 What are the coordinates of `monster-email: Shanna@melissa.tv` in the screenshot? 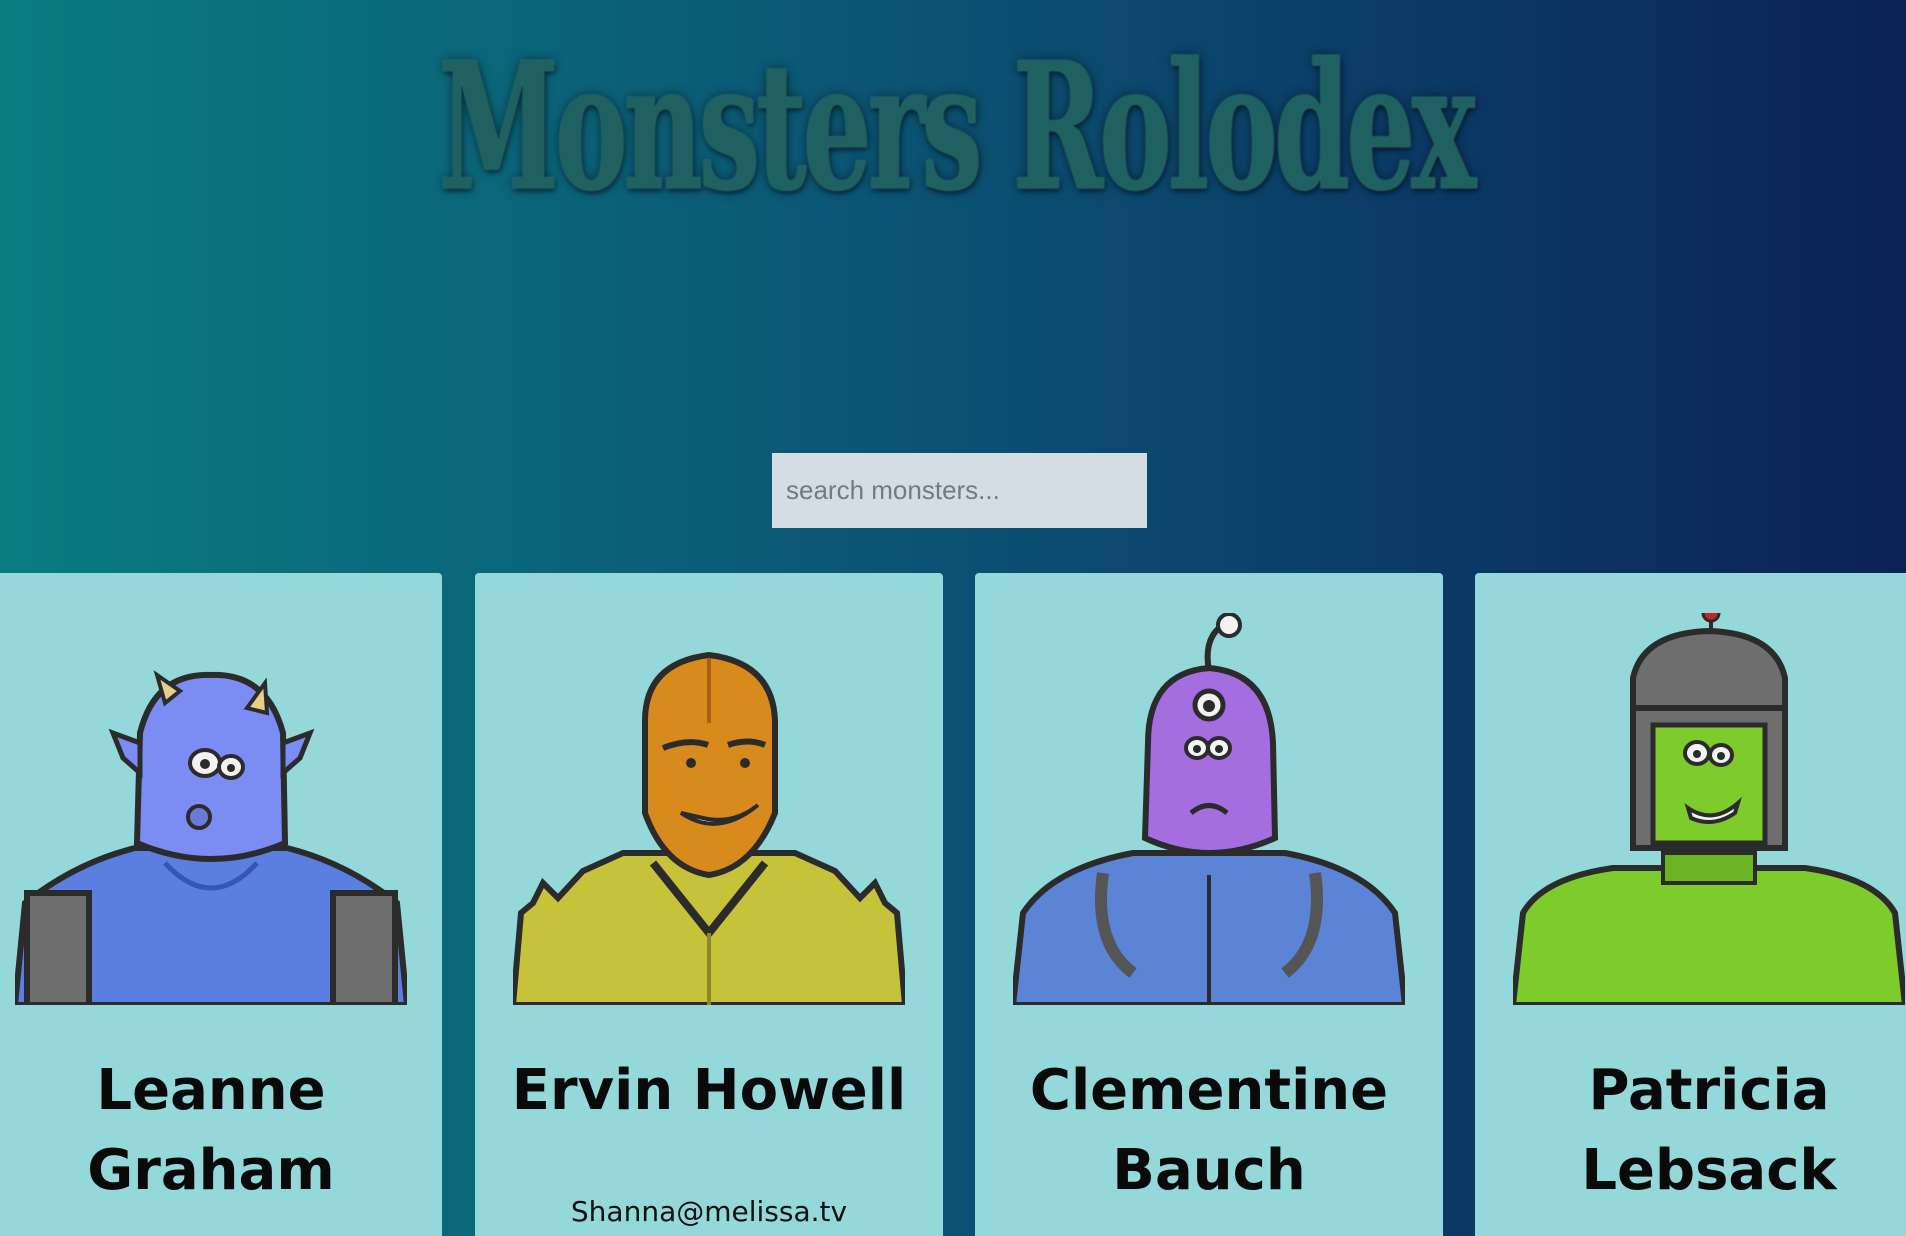 It's located at (709, 1211).